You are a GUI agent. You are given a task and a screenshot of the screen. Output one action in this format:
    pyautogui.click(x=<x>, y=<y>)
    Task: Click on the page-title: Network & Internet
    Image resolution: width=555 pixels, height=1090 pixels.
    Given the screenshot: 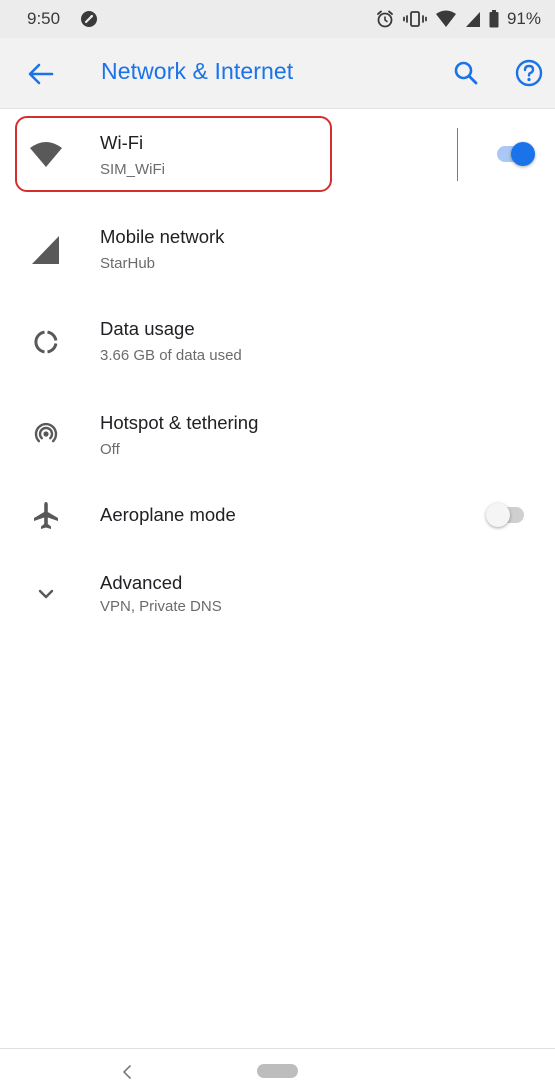 What is the action you would take?
    pyautogui.click(x=197, y=71)
    